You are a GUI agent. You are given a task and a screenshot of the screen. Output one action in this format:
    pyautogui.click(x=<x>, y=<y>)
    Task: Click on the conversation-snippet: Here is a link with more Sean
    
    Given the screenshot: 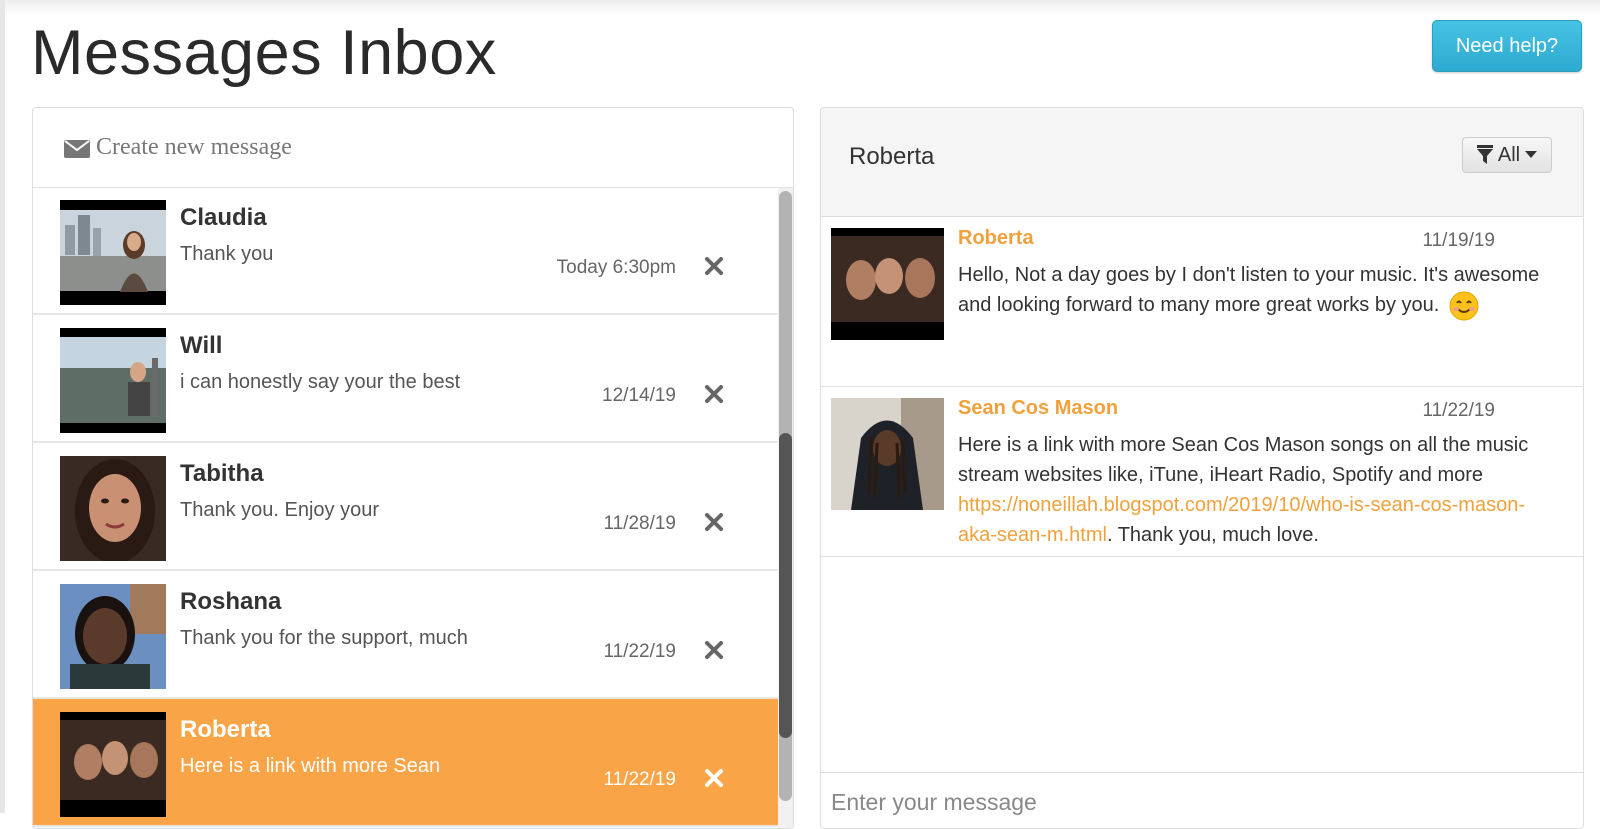 What is the action you would take?
    pyautogui.click(x=310, y=766)
    